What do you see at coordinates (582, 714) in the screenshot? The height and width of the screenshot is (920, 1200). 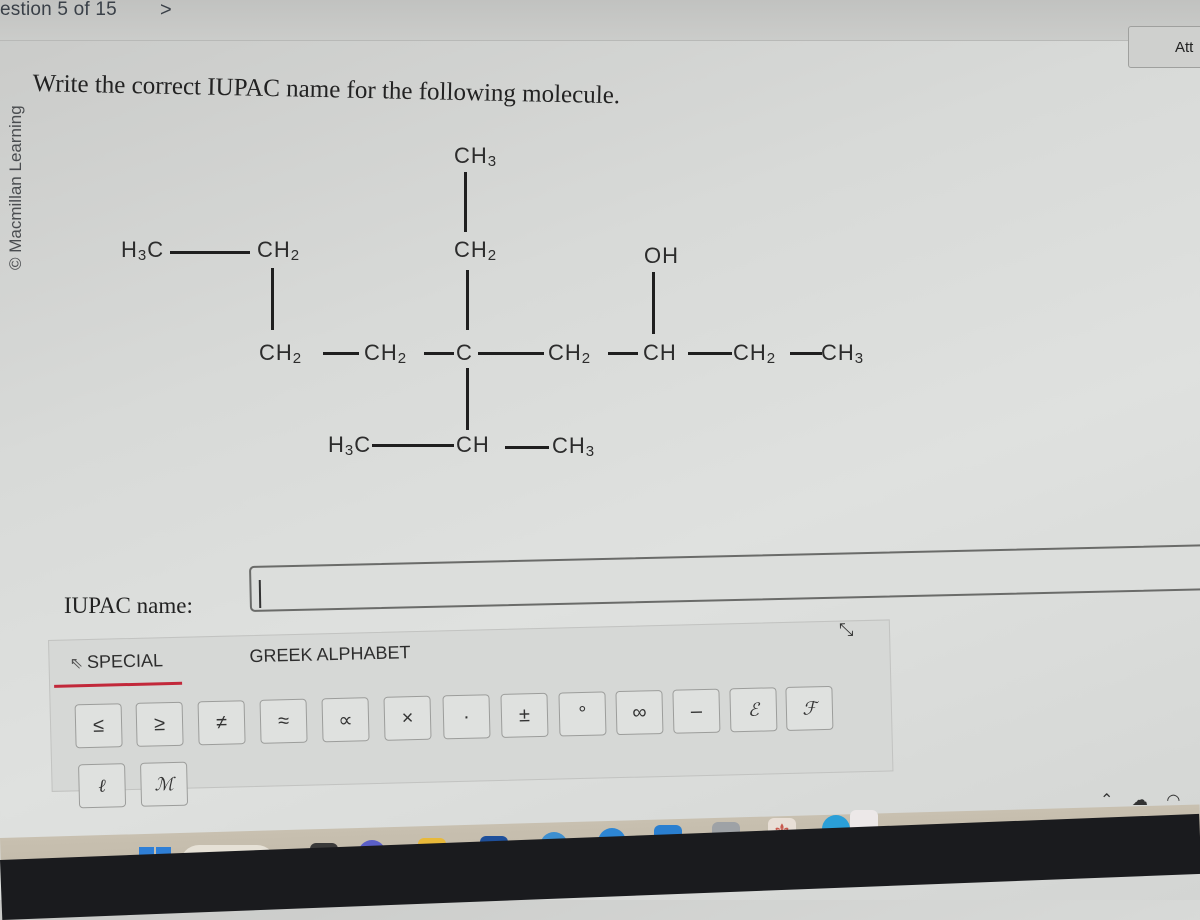 I see `key-degree: °` at bounding box center [582, 714].